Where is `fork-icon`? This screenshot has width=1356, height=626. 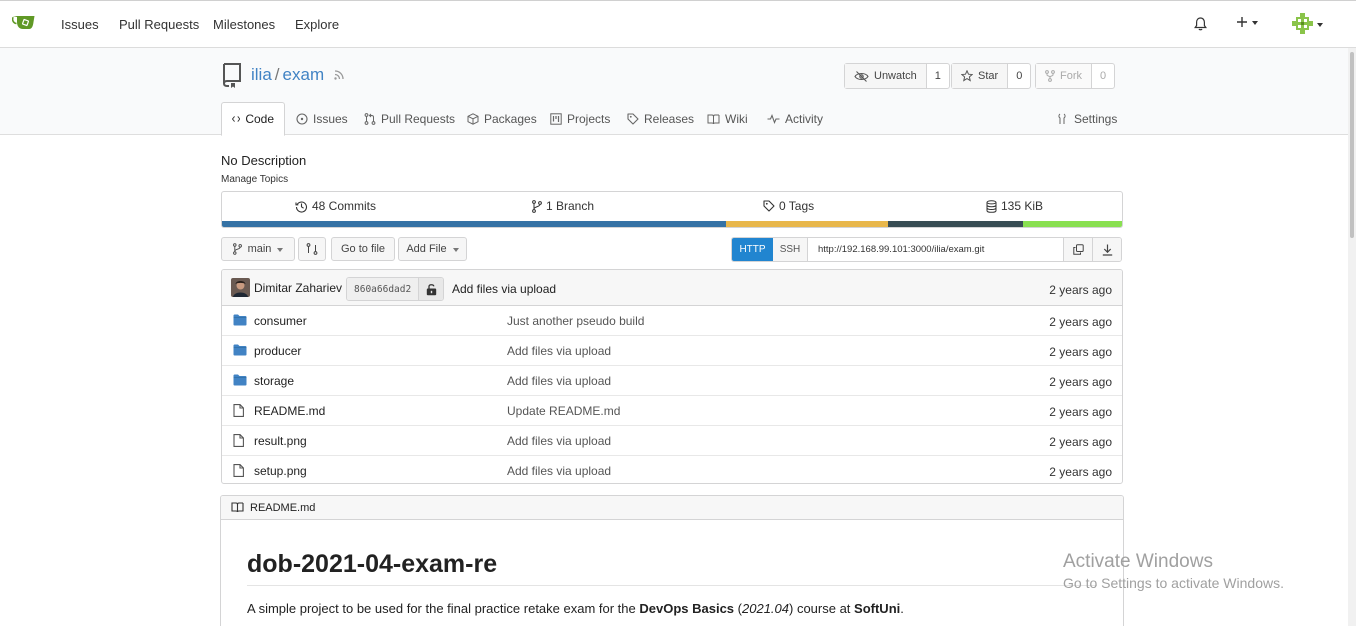
fork-icon is located at coordinates (1050, 76).